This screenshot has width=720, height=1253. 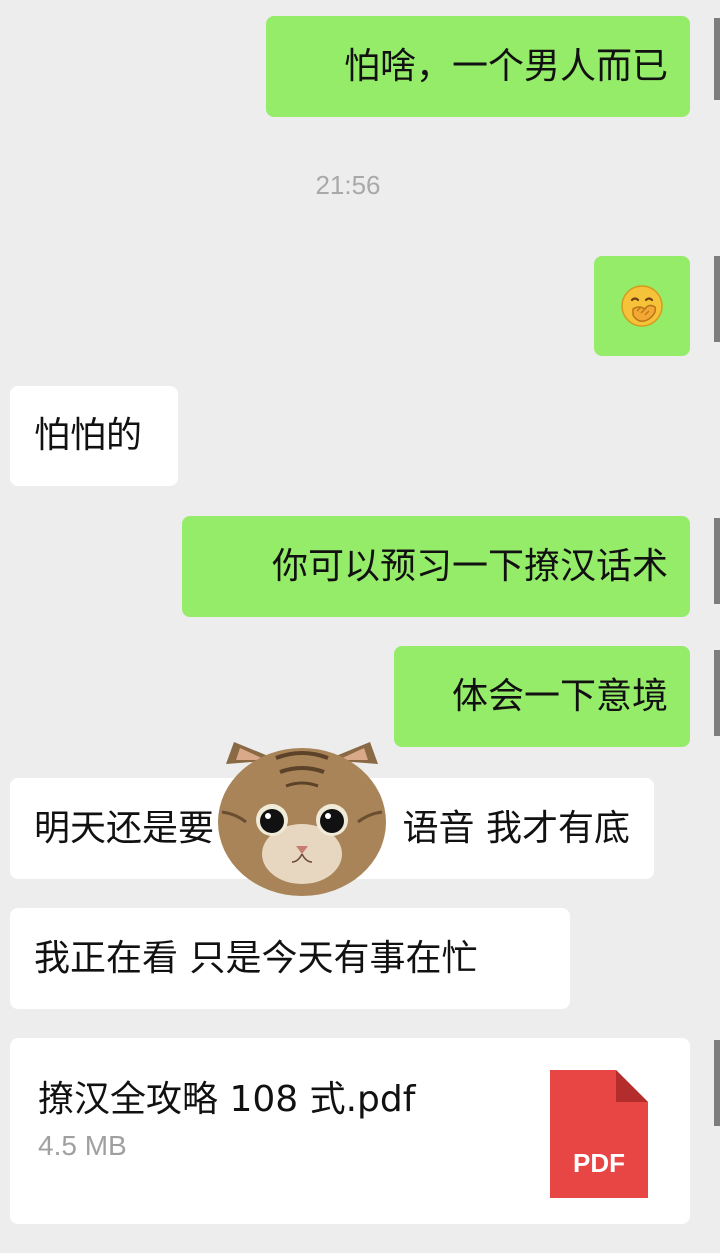 What do you see at coordinates (82, 1145) in the screenshot?
I see `file-size: 4.5 MB` at bounding box center [82, 1145].